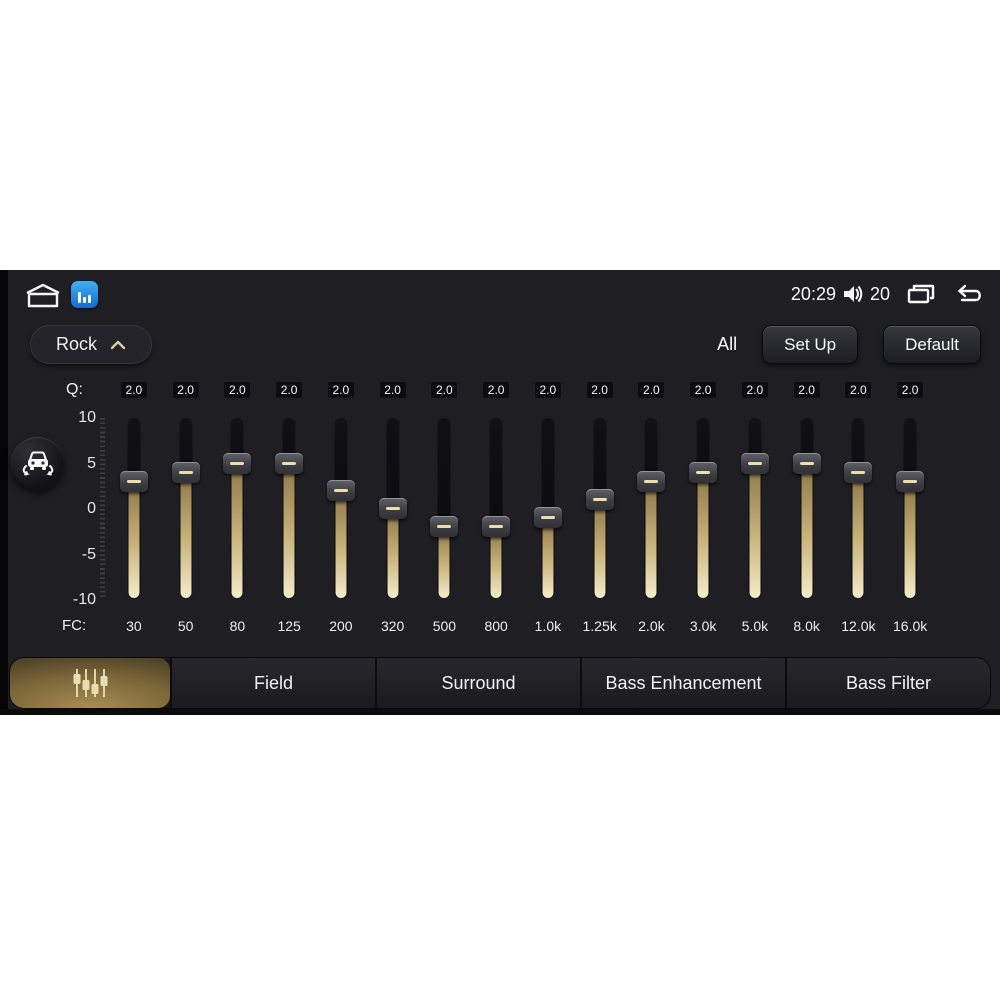 The height and width of the screenshot is (1000, 1000). Describe the element at coordinates (682, 683) in the screenshot. I see `tab-bass-enhancement: Bass Enhancement` at that location.